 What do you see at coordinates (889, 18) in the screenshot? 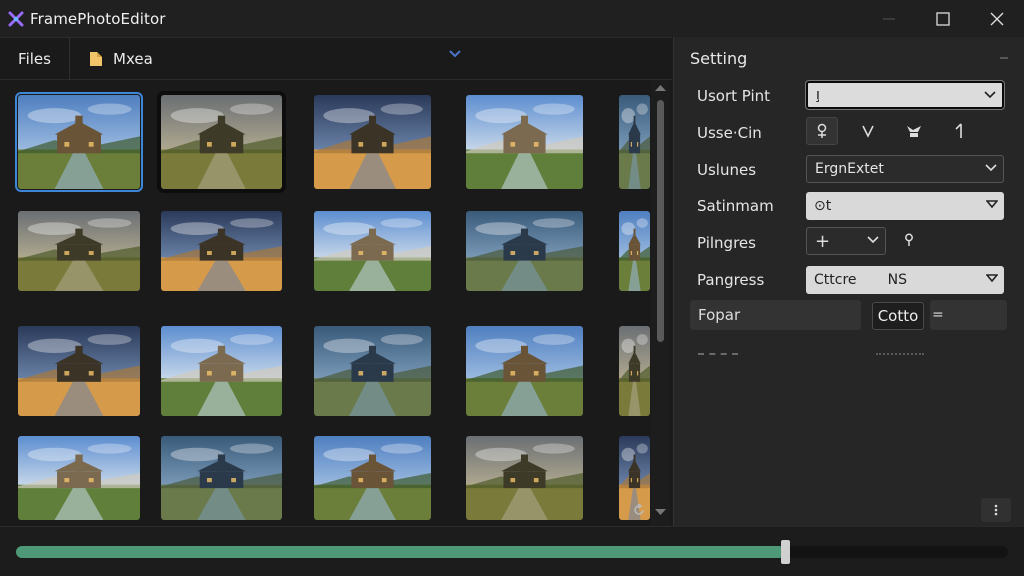
I see `minimize-button` at bounding box center [889, 18].